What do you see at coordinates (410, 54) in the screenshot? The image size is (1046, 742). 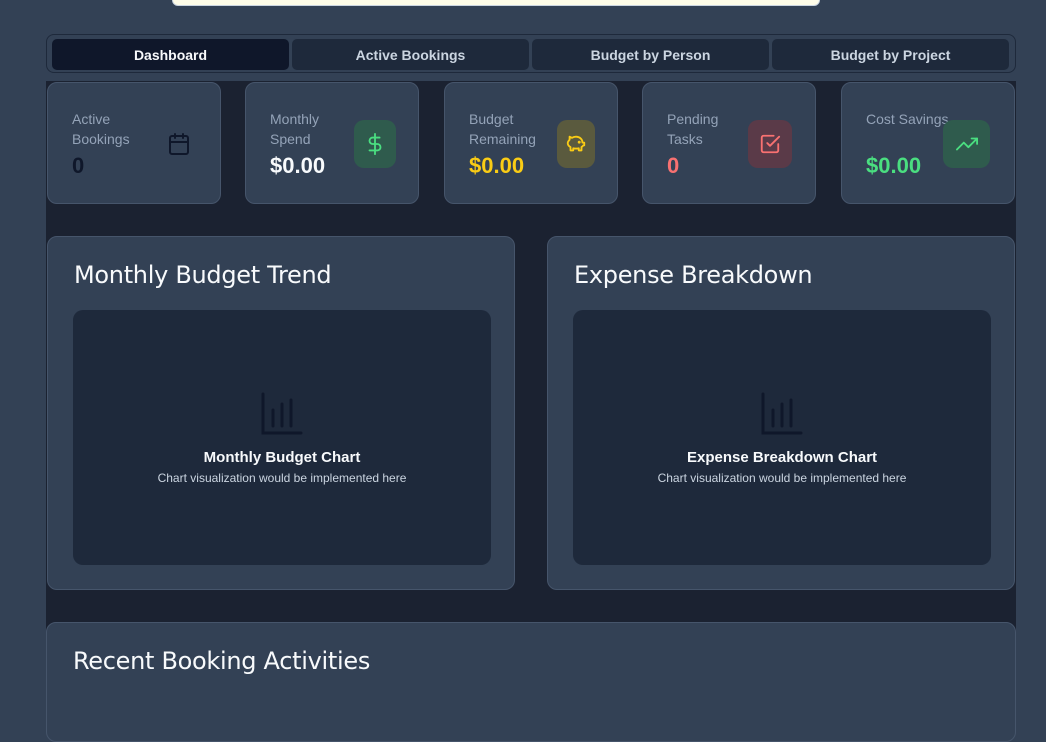 I see `tab-active-bookings: Active Bookings` at bounding box center [410, 54].